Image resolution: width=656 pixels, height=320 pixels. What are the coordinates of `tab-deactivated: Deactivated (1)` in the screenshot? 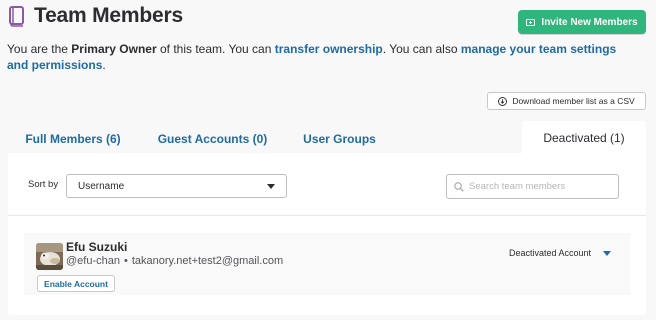 It's located at (584, 138).